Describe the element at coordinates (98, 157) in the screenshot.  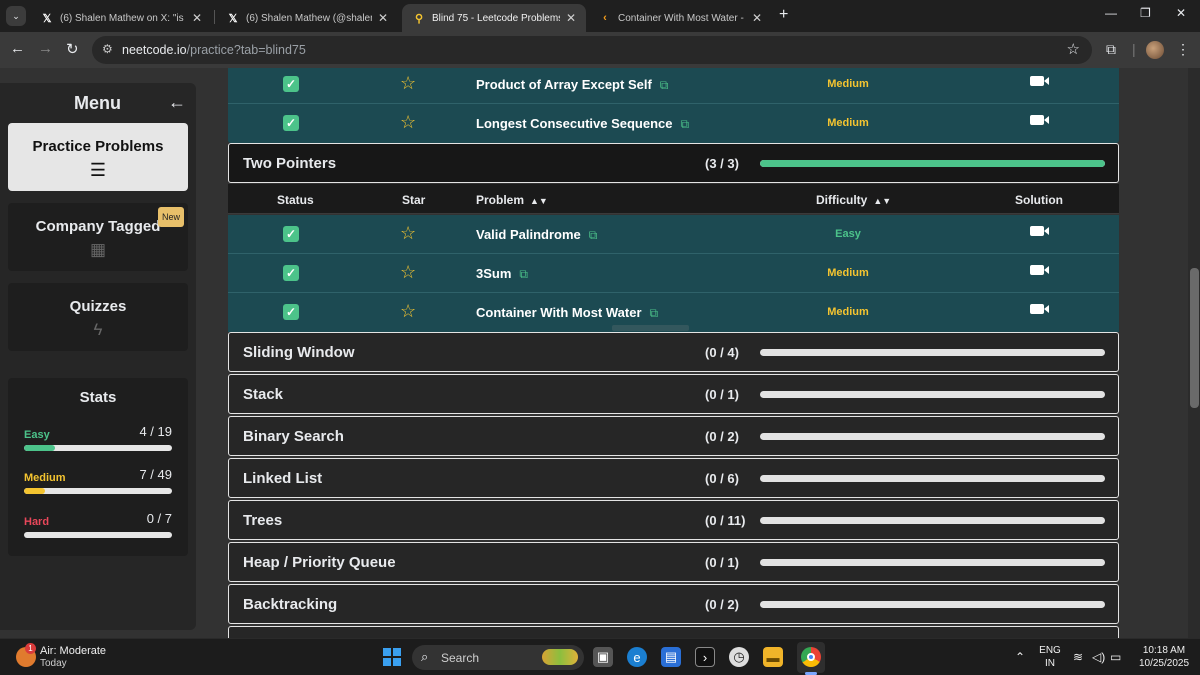
I see `sidebar-item-practice-problems: Practice Problems ☰` at that location.